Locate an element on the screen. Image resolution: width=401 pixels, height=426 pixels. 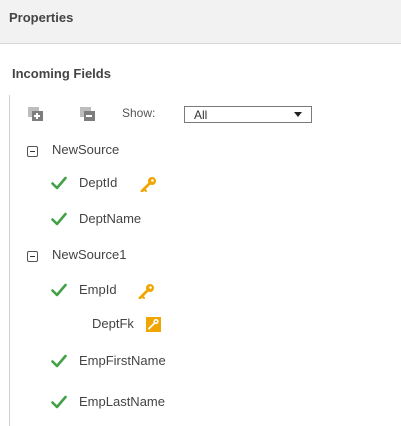
collapse-all-icon is located at coordinates (88, 114).